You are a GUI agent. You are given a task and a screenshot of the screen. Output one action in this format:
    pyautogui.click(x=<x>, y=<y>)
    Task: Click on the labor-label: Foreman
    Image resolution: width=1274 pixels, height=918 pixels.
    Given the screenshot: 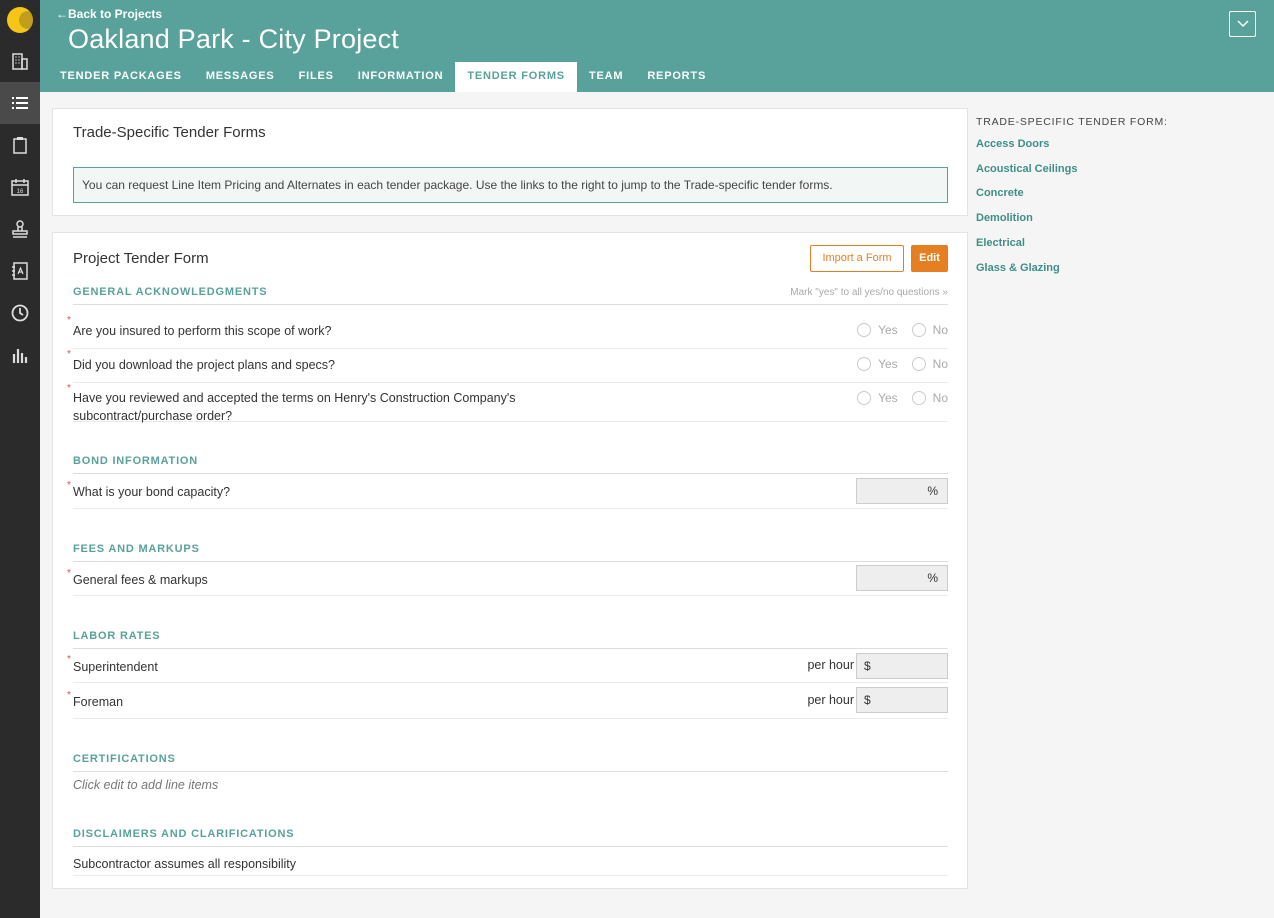 What is the action you would take?
    pyautogui.click(x=98, y=702)
    